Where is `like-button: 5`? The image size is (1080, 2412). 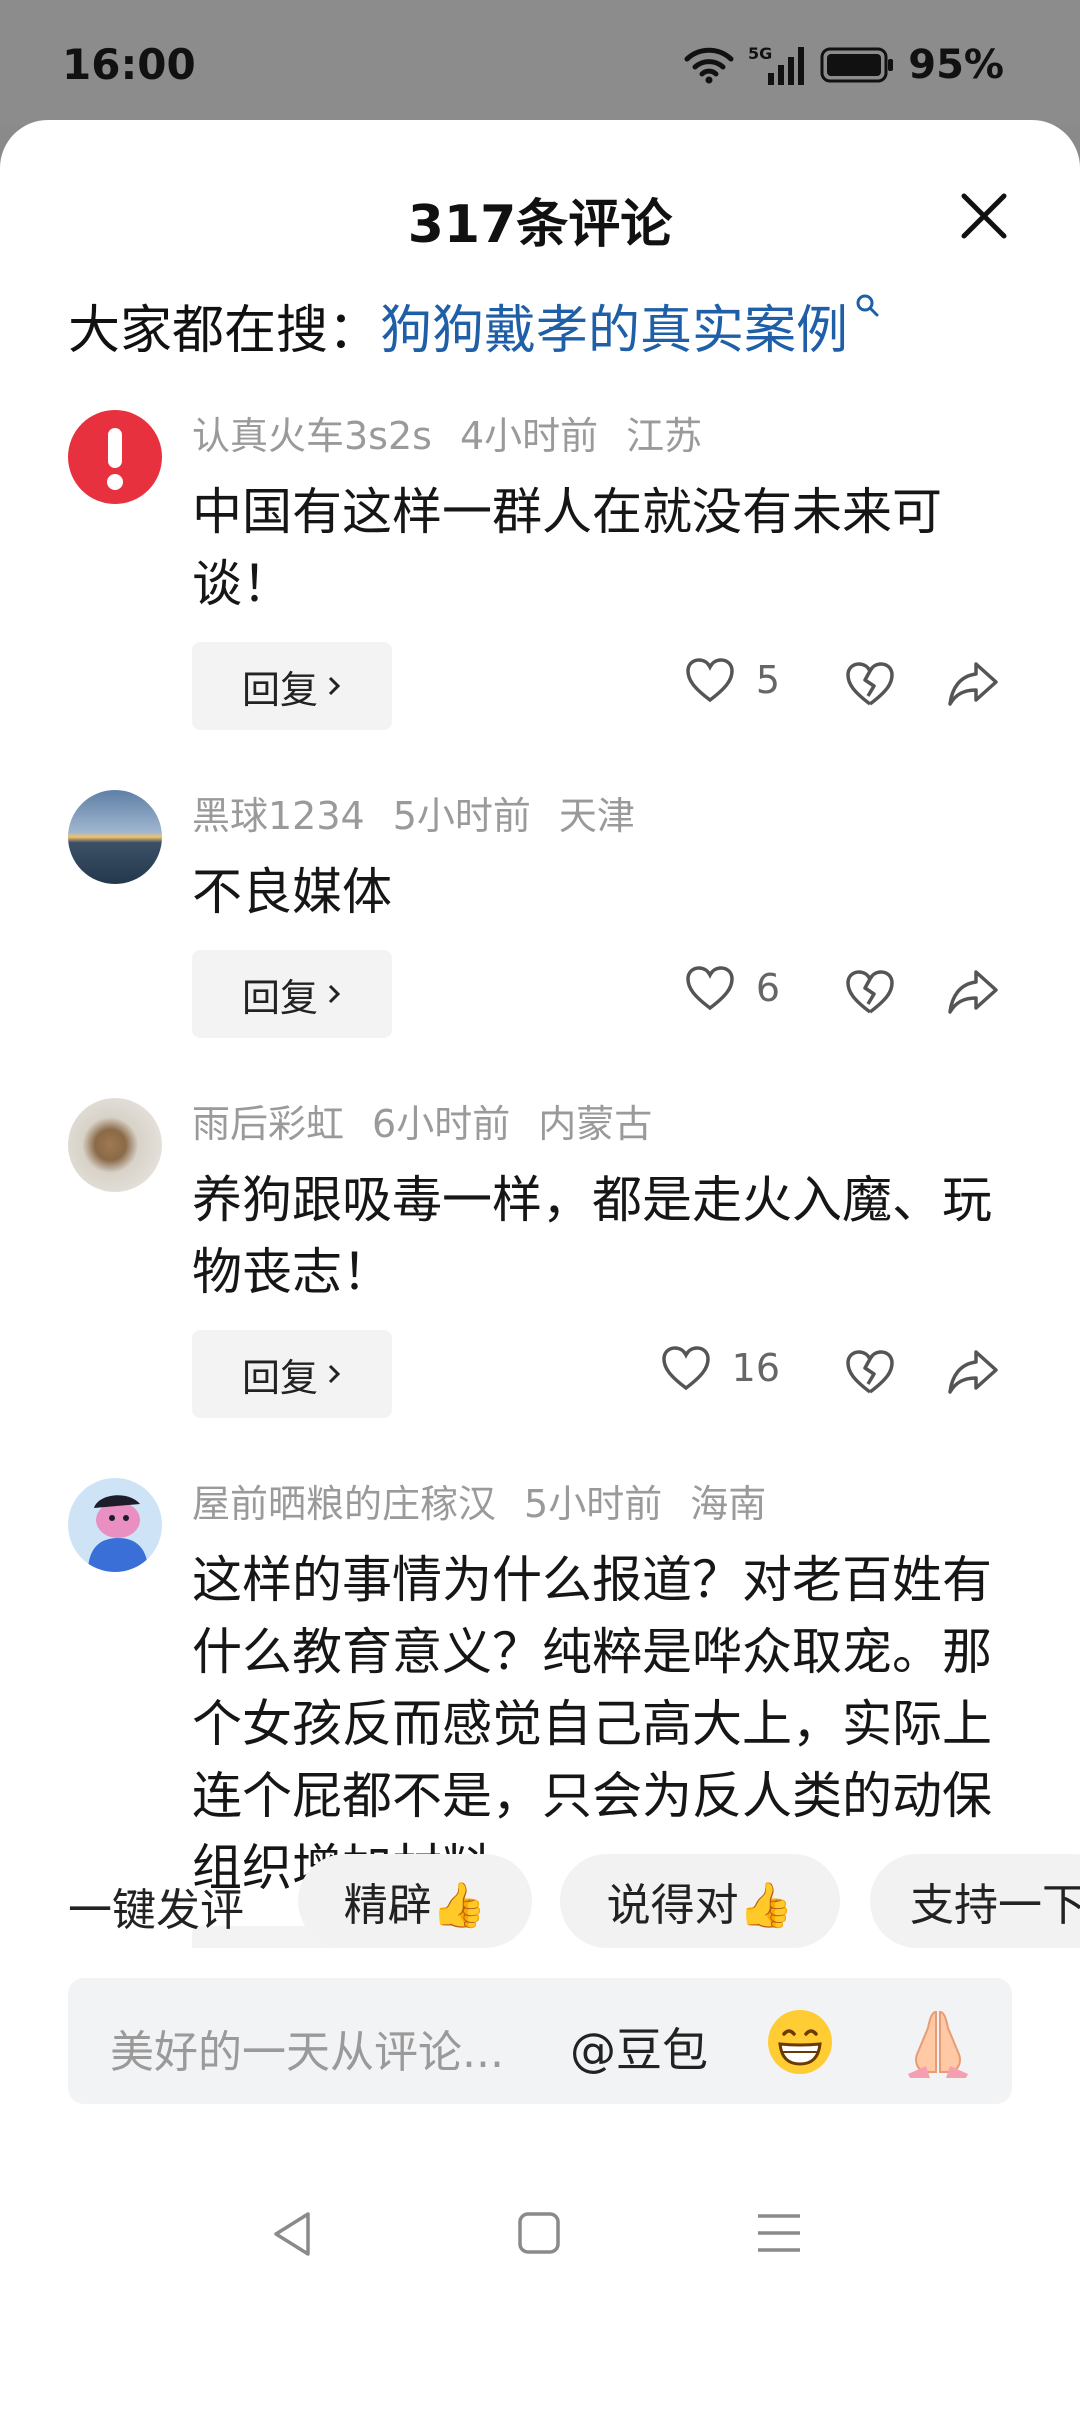
like-button: 5 is located at coordinates (732, 680).